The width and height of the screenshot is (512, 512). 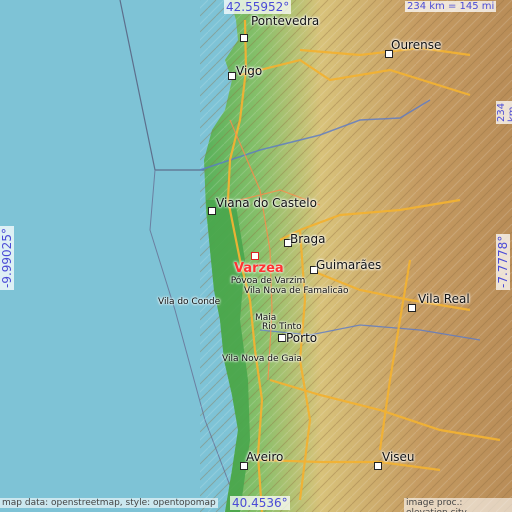 I want to click on top-latitude: 42.55952°, so click(x=258, y=7).